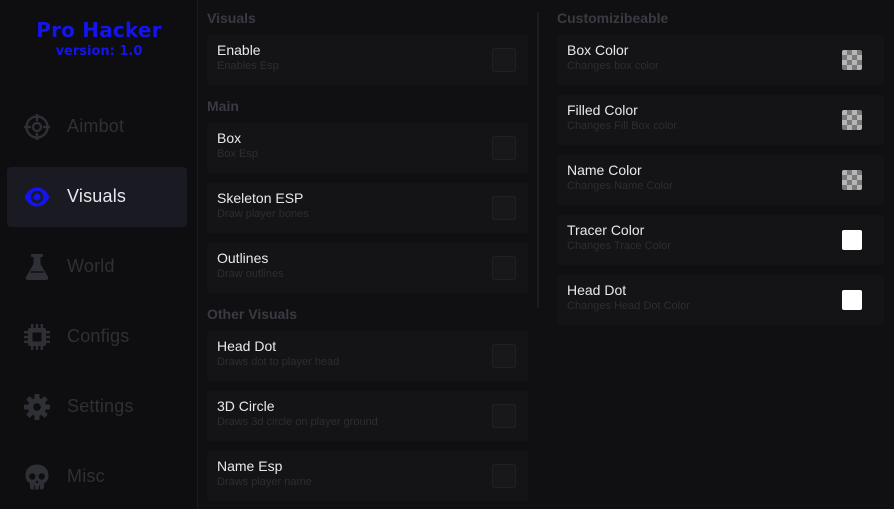 Image resolution: width=894 pixels, height=509 pixels. I want to click on option-desc: Enables Esp, so click(248, 66).